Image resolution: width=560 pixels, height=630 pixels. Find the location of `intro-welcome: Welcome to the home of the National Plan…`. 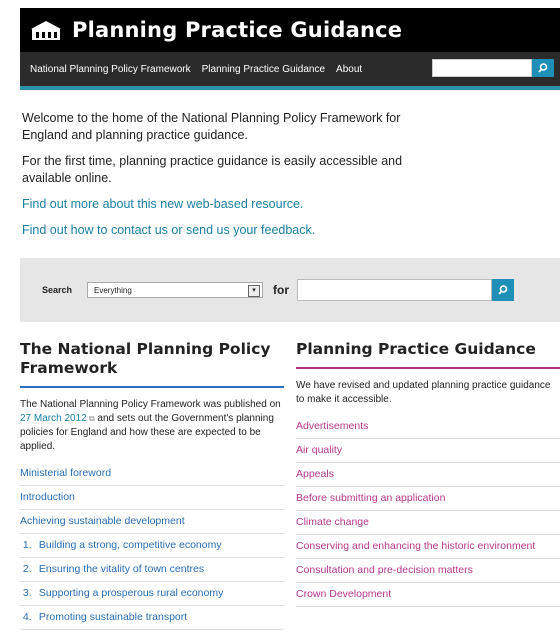

intro-welcome: Welcome to the home of the National Plan… is located at coordinates (211, 126).